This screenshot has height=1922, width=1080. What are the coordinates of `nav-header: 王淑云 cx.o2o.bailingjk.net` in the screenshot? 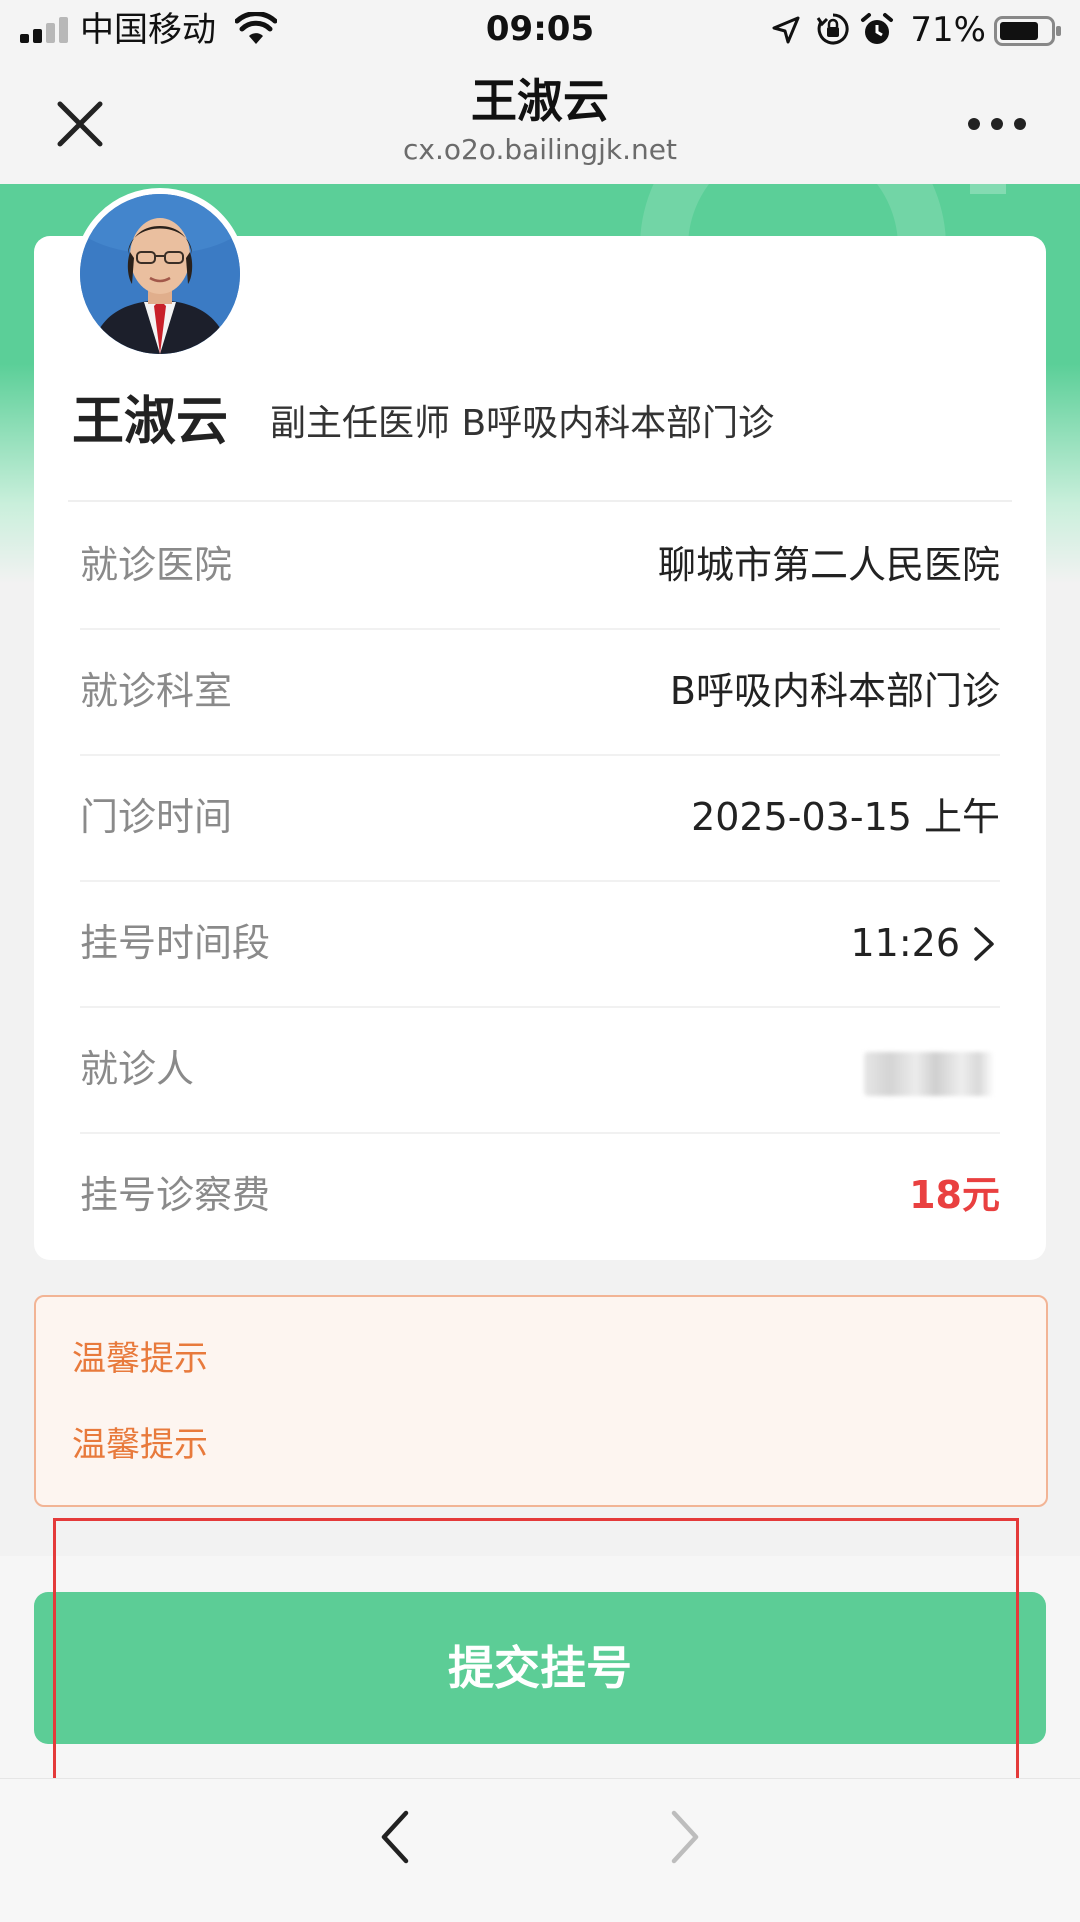 It's located at (540, 122).